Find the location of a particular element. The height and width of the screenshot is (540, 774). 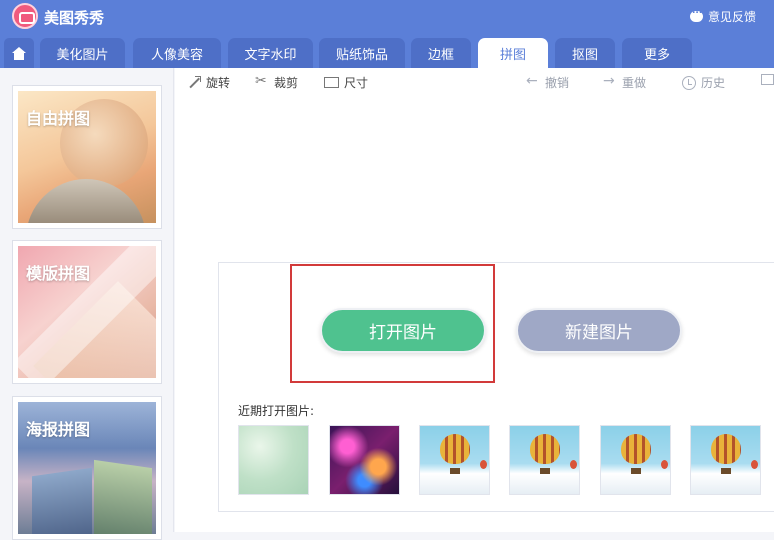

sidebar-item-template-collage: 模版拼图 is located at coordinates (87, 312).